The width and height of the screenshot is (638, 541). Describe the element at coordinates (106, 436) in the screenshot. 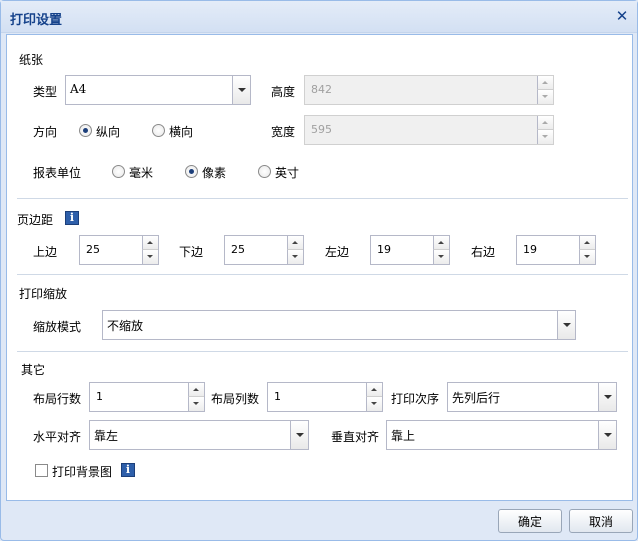

I see `h-align-value: 靠左` at that location.